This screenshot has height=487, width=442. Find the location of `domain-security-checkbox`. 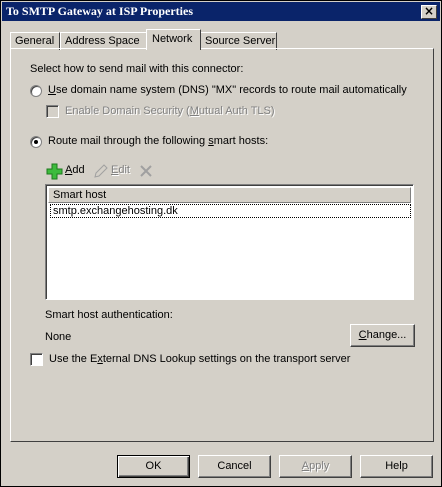

domain-security-checkbox is located at coordinates (52, 111).